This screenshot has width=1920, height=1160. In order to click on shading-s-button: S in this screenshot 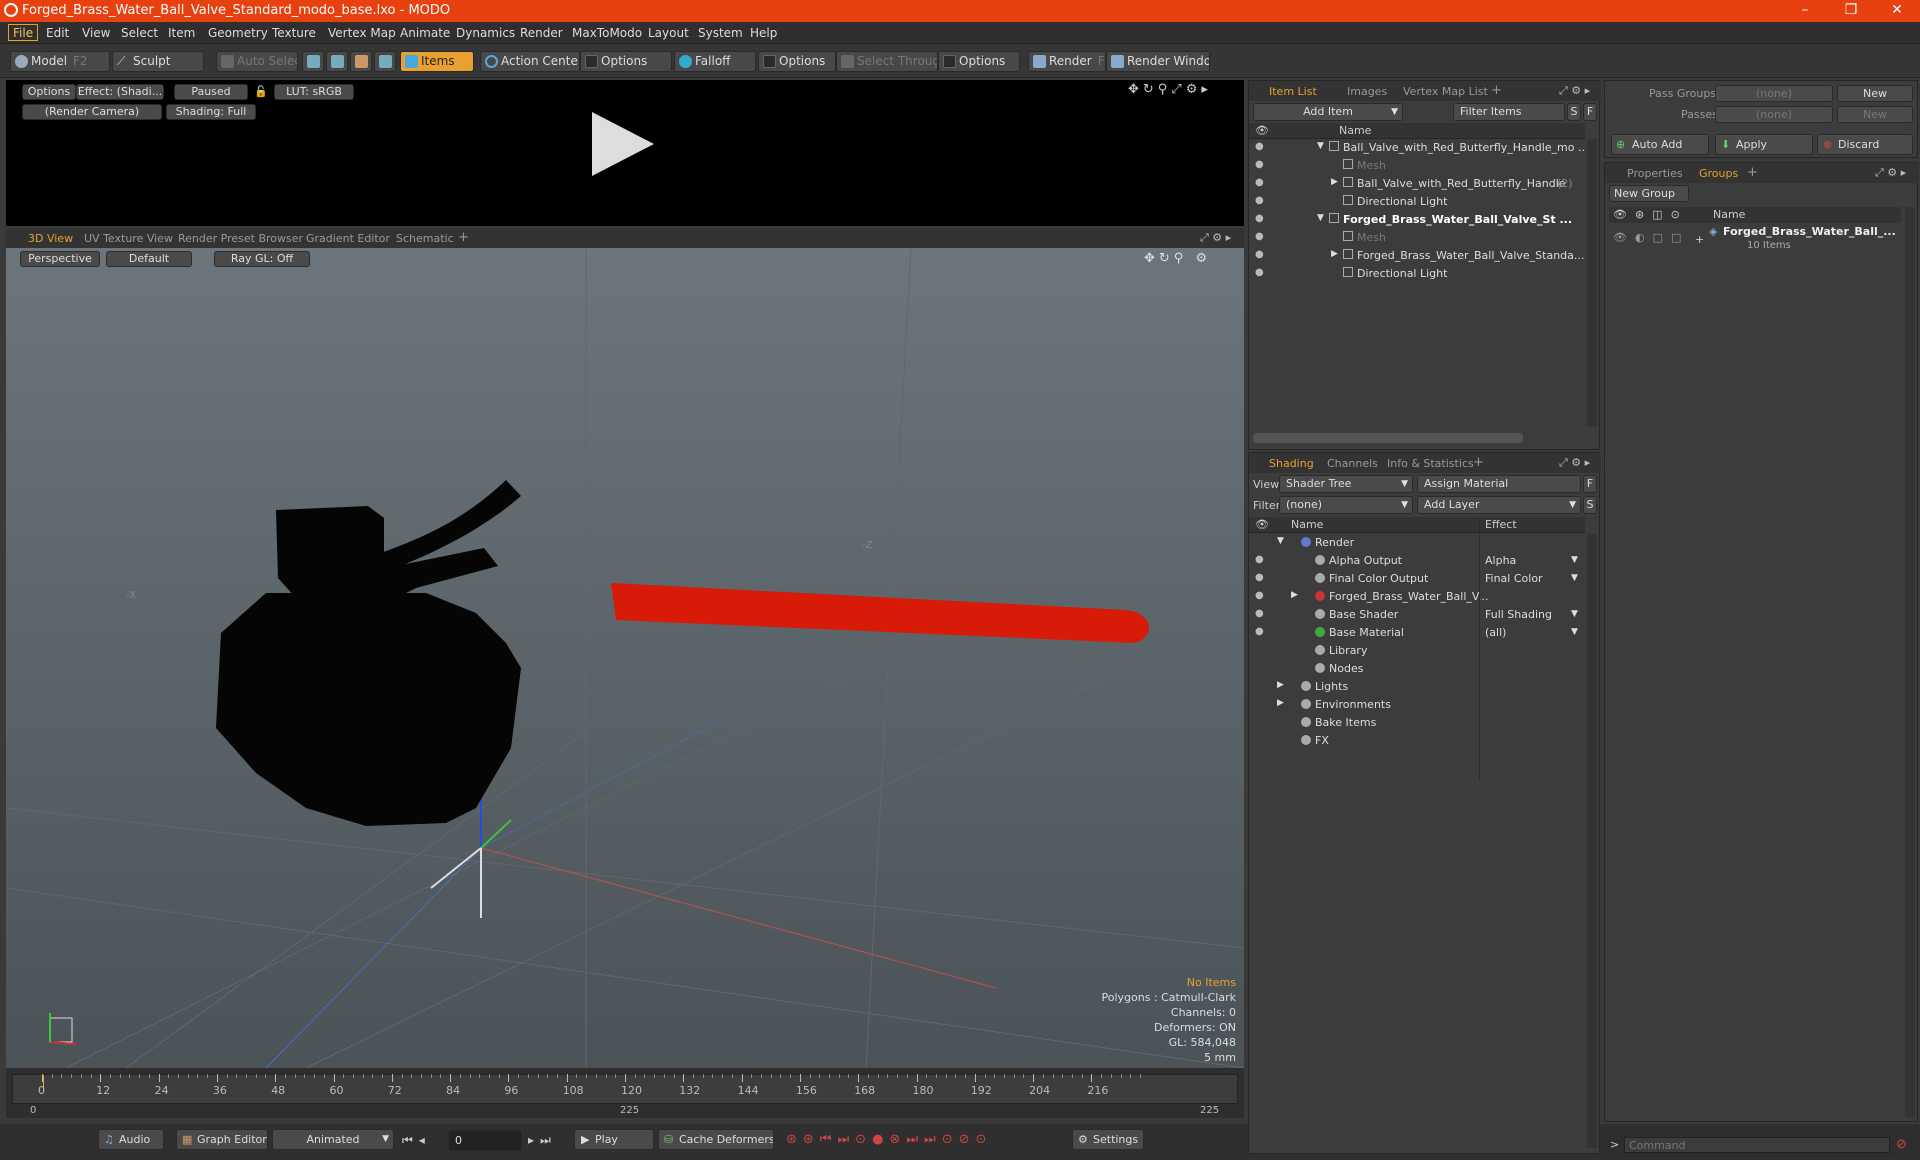, I will do `click(1590, 505)`.